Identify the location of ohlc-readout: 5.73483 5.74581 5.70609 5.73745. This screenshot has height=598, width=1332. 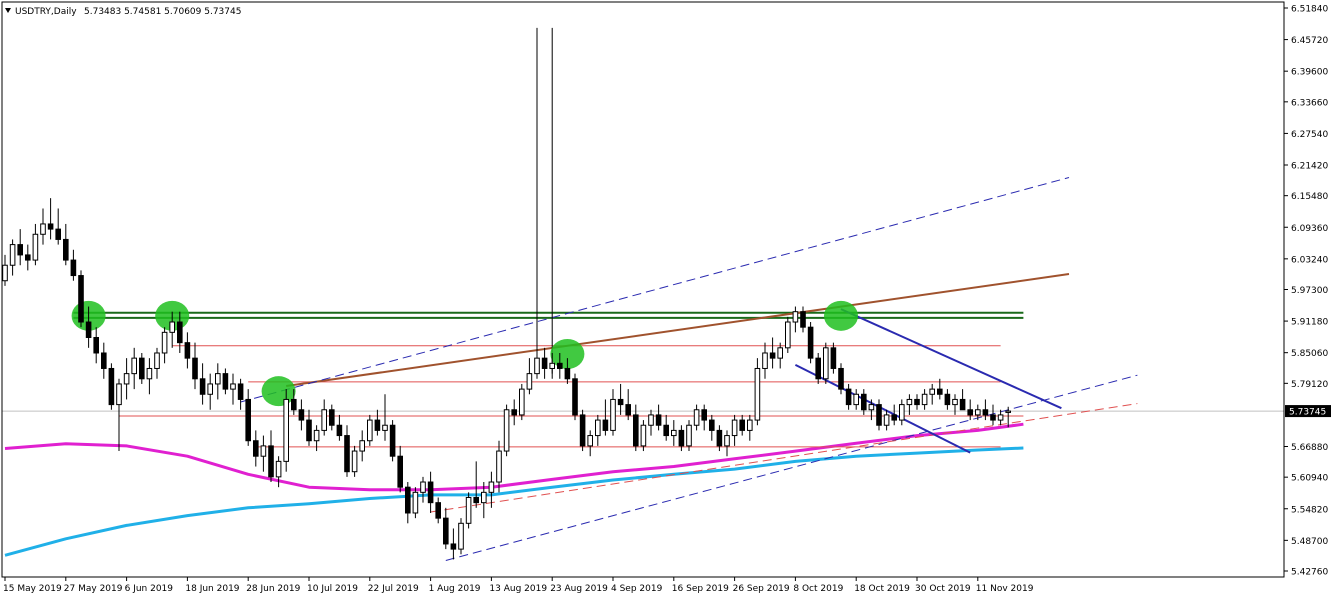
(162, 12).